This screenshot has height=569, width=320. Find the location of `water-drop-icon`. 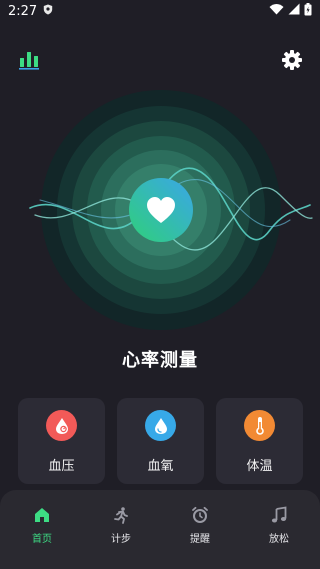

water-drop-icon is located at coordinates (160, 425).